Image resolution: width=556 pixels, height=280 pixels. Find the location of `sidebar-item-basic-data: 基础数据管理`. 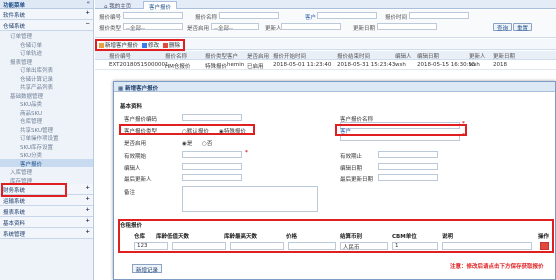

sidebar-item-basic-data: 基础数据管理 is located at coordinates (46, 95).